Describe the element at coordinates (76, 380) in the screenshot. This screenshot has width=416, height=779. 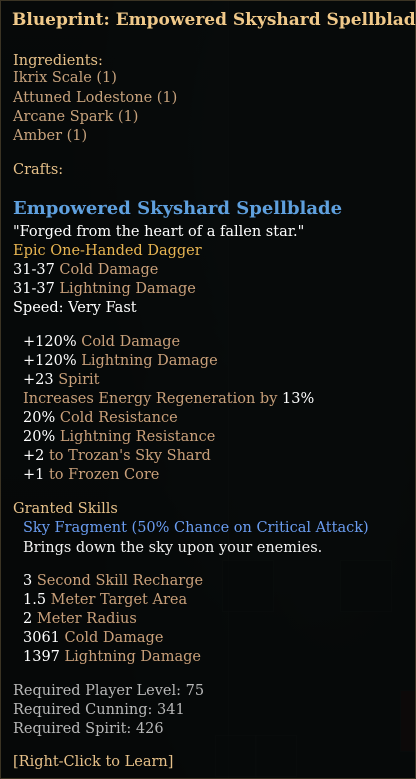
I see `stat-label: Spirit` at that location.